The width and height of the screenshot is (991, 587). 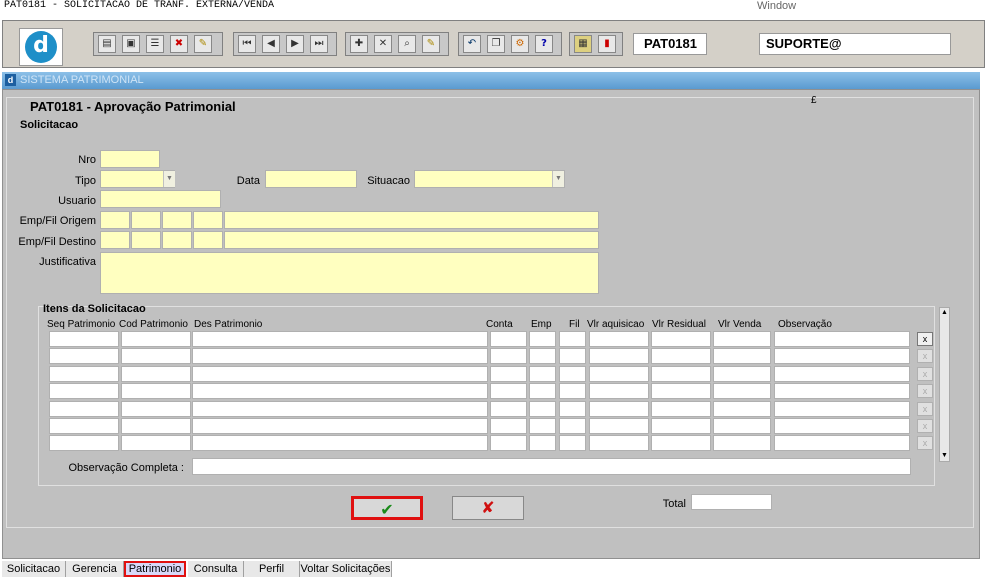 I want to click on tab-voltar-solicitacoes: Voltar Solicitações, so click(x=346, y=569).